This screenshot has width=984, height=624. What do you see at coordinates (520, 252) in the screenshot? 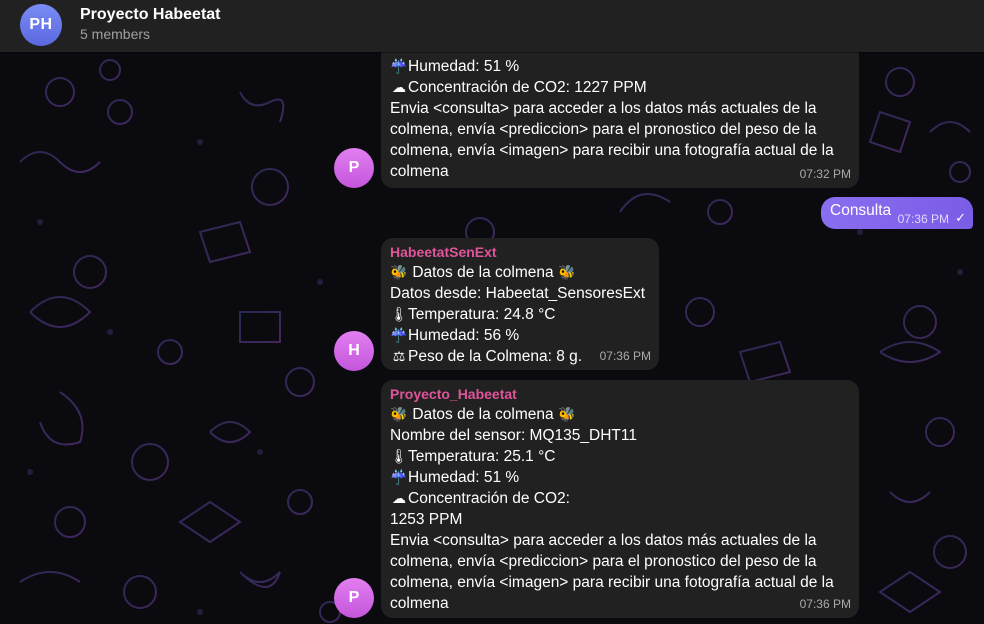
I see `sender-name: HabeetatSenExt` at bounding box center [520, 252].